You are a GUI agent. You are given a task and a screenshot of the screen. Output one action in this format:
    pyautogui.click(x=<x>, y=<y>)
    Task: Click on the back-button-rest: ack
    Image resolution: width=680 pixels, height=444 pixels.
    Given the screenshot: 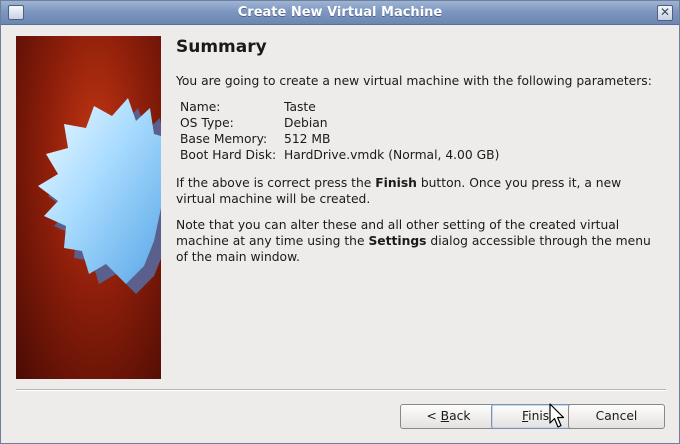 What is the action you would take?
    pyautogui.click(x=460, y=416)
    